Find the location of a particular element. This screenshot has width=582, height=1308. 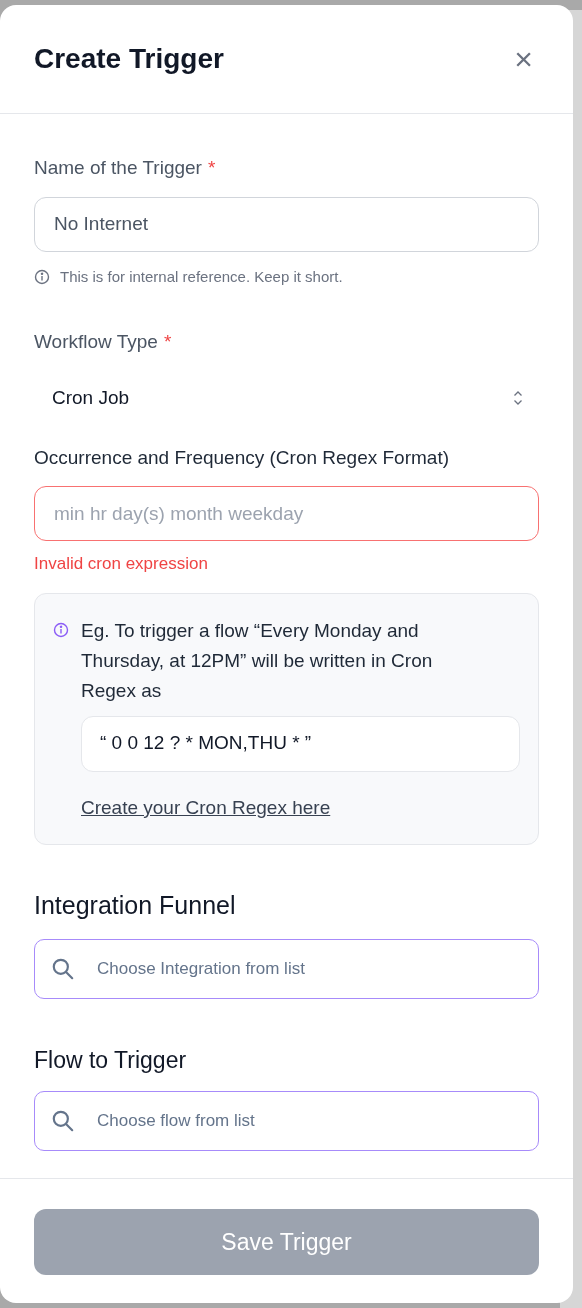

integration-search-field: Choose Integration from list is located at coordinates (286, 968).